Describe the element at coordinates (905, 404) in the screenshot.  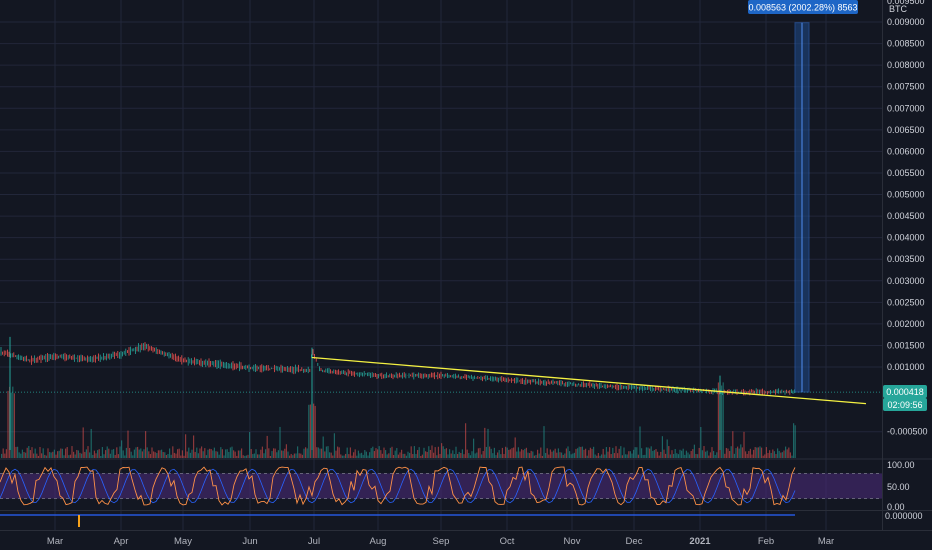
I see `countdown-badge: 02:09:56` at that location.